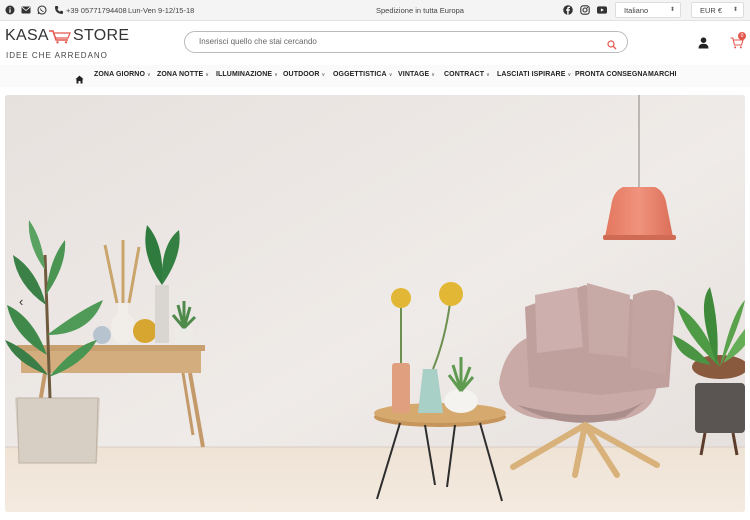 The height and width of the screenshot is (520, 750). I want to click on language-select: Italiano ⬍, so click(648, 10).